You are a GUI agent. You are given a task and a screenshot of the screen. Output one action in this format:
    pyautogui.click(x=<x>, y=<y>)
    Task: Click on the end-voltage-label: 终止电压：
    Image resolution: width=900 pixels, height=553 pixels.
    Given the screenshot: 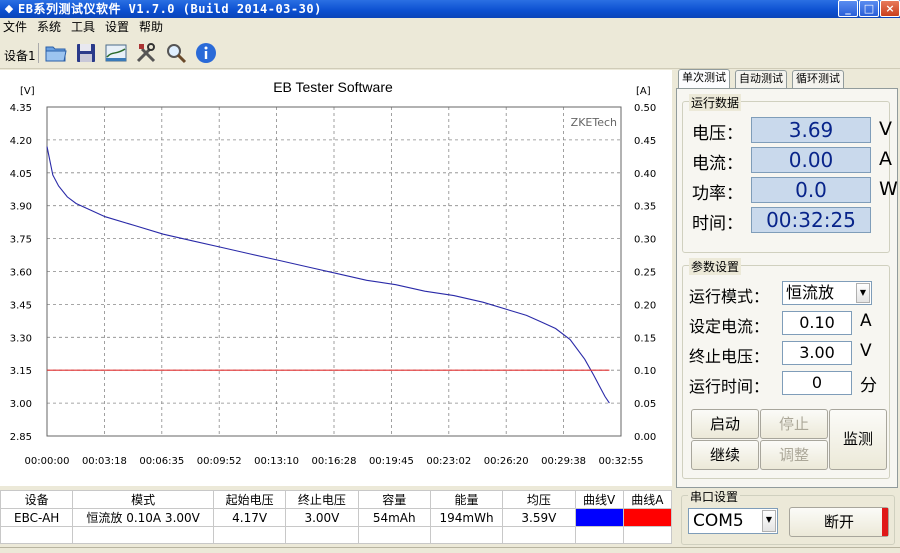 What is the action you would take?
    pyautogui.click(x=729, y=356)
    